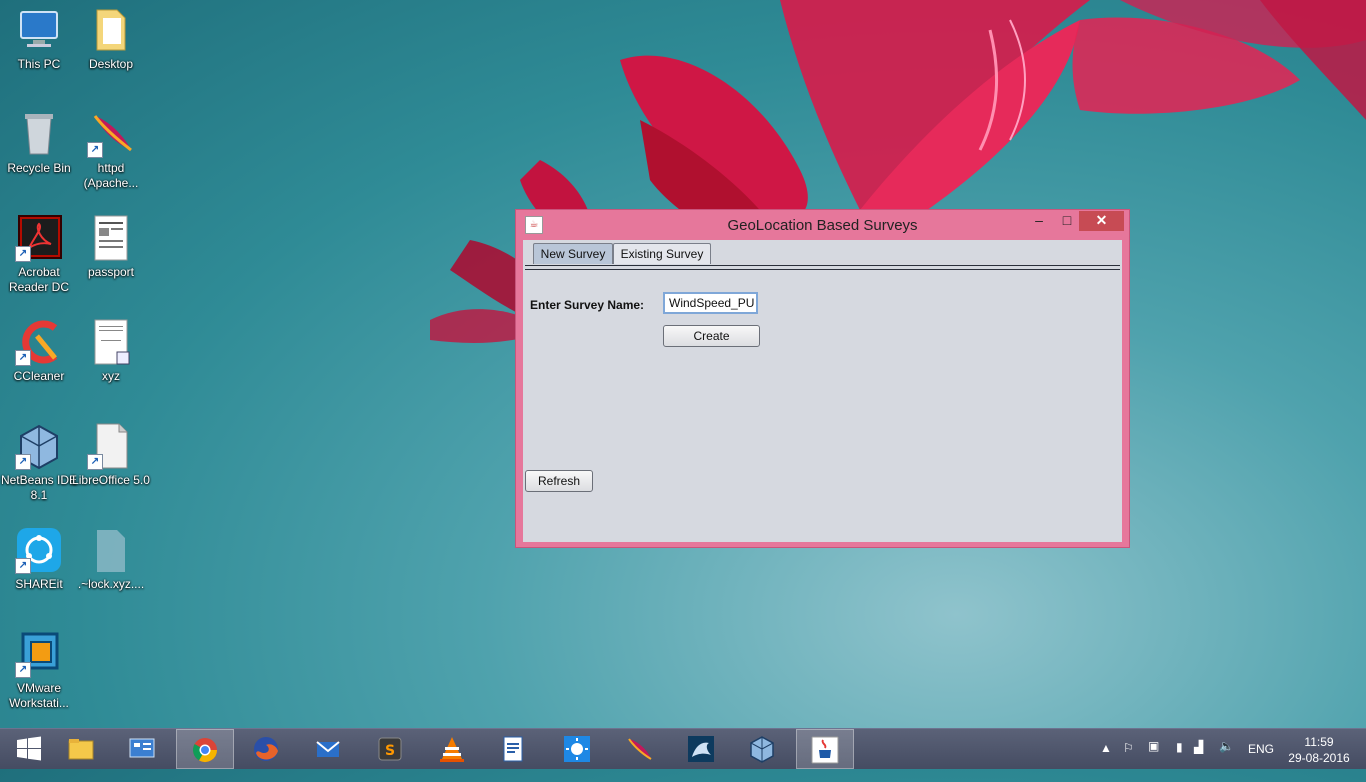  Describe the element at coordinates (39, 30) in the screenshot. I see `computer-icon` at that location.